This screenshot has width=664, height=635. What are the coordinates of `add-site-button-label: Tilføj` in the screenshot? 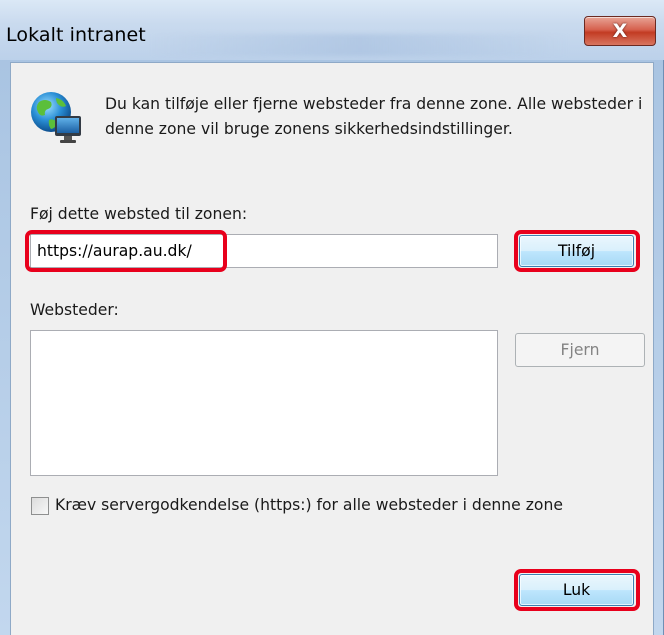 It's located at (576, 251).